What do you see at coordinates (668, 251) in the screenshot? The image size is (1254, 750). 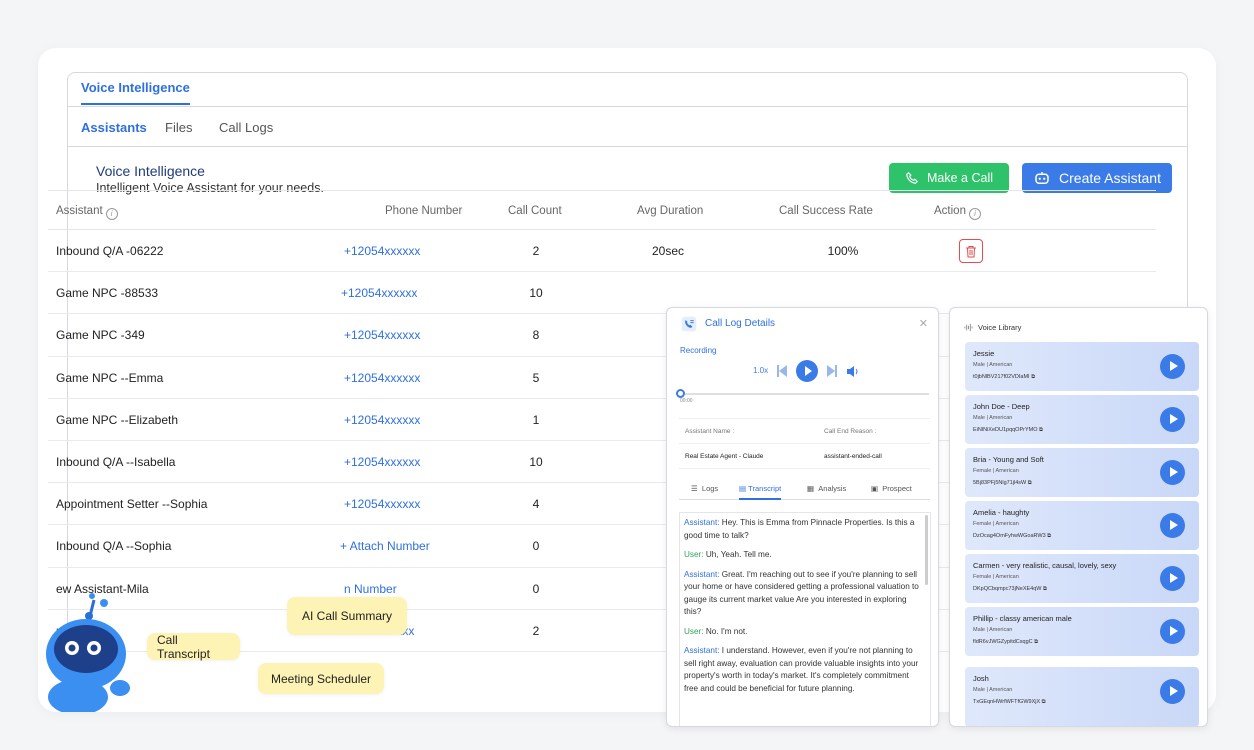 I see `avg-duration: 20sec` at bounding box center [668, 251].